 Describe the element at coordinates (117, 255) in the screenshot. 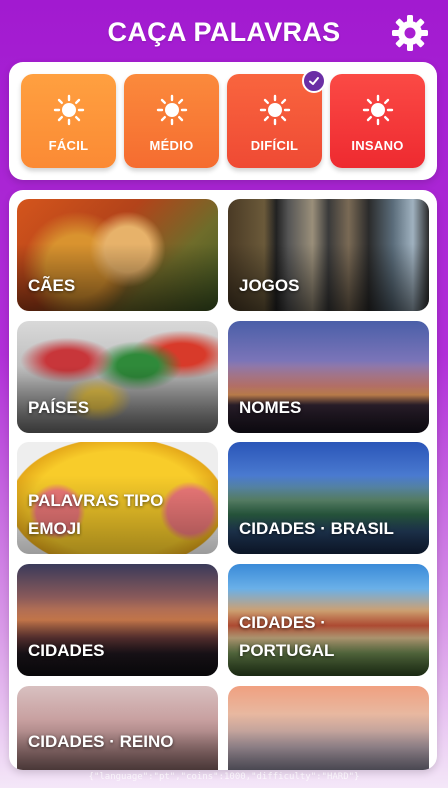

I see `category-tile-caes: CÃES` at that location.